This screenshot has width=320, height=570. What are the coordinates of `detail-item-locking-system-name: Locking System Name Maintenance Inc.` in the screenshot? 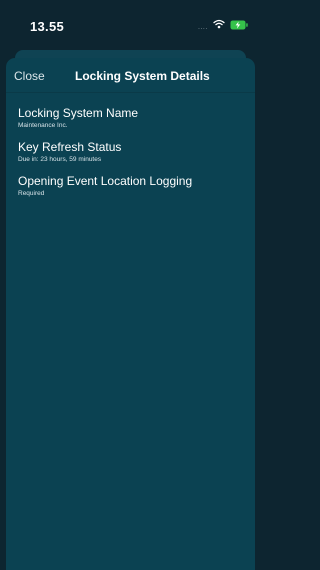 It's located at (133, 118).